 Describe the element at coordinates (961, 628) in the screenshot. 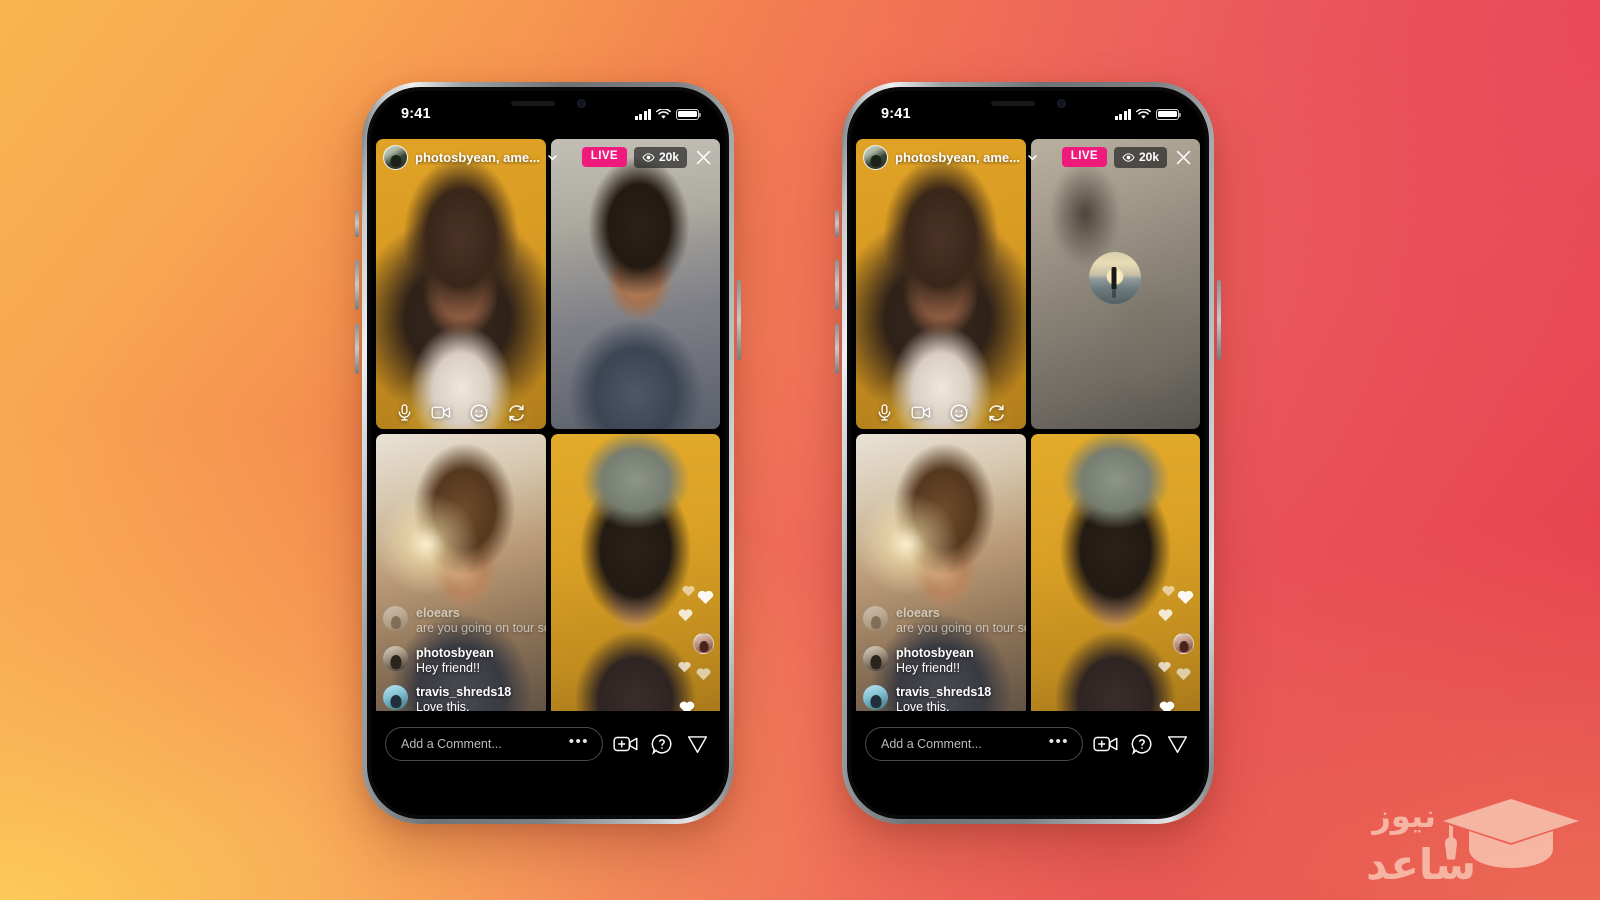

I see `comment-text: are you going on tour soon?` at that location.